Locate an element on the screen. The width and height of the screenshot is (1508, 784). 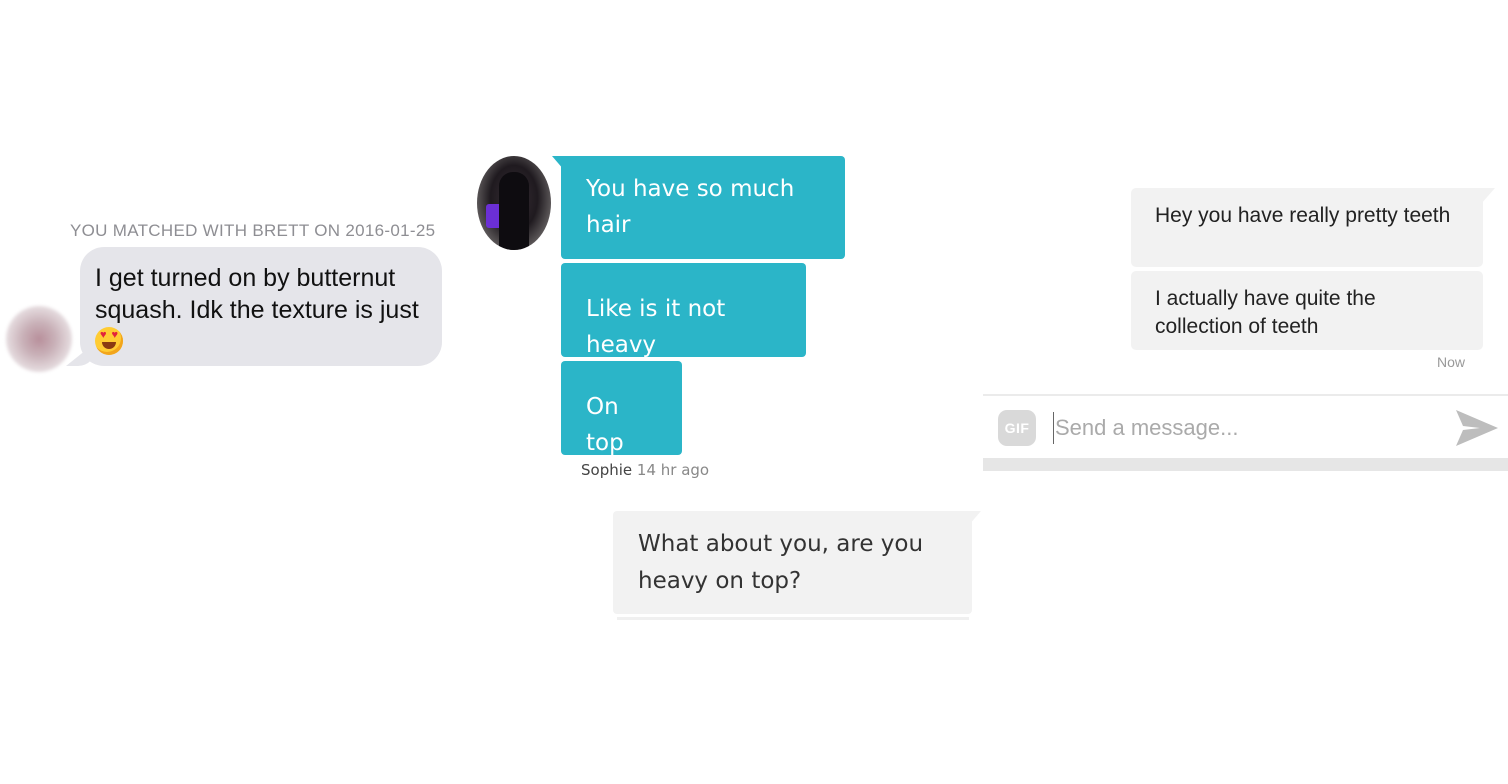
match-header: YOU MATCHED WITH BRETT ON 2016-01-25 is located at coordinates (253, 230).